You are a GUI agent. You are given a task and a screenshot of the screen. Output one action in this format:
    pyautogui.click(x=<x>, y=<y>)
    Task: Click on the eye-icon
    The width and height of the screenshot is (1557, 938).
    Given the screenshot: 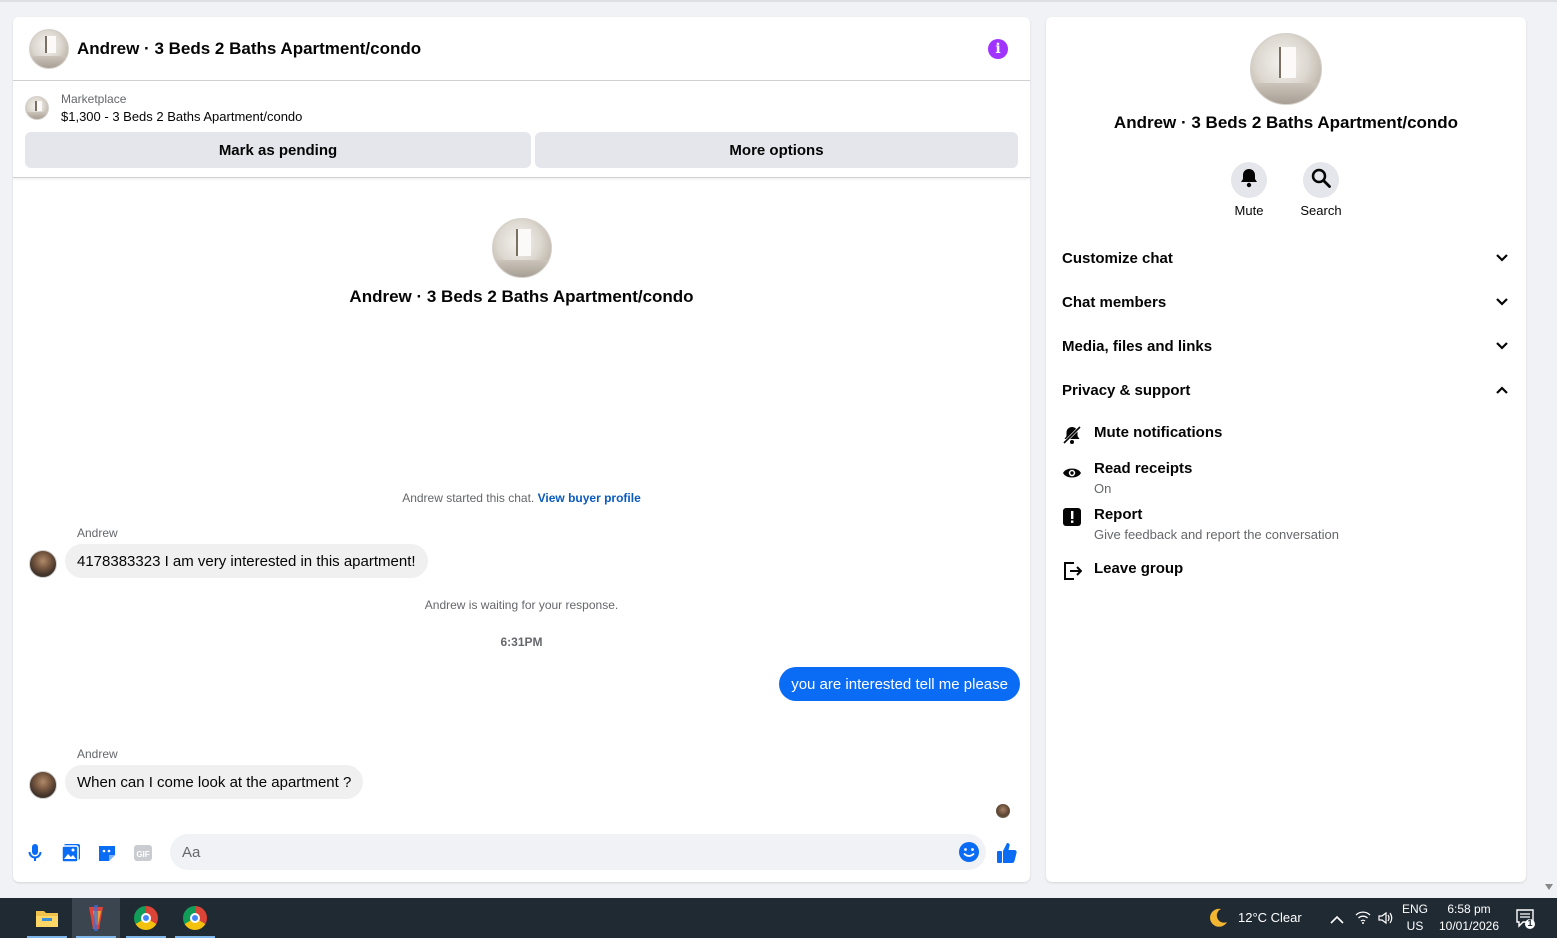 What is the action you would take?
    pyautogui.click(x=1072, y=473)
    